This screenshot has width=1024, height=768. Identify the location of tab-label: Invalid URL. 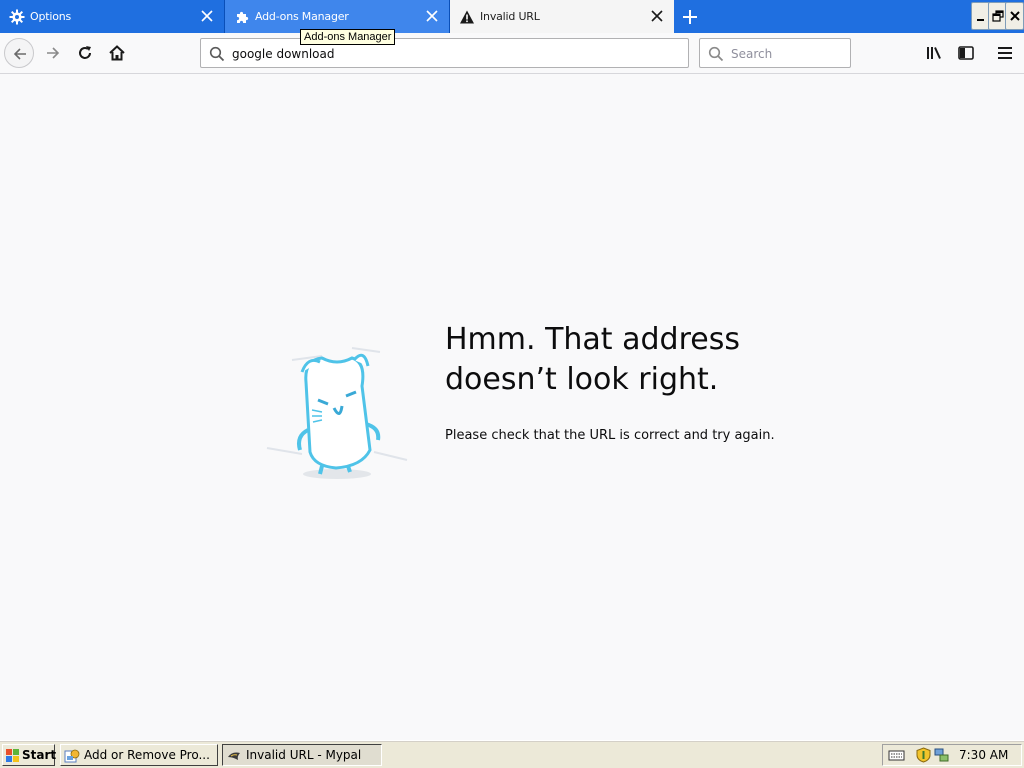
(510, 16).